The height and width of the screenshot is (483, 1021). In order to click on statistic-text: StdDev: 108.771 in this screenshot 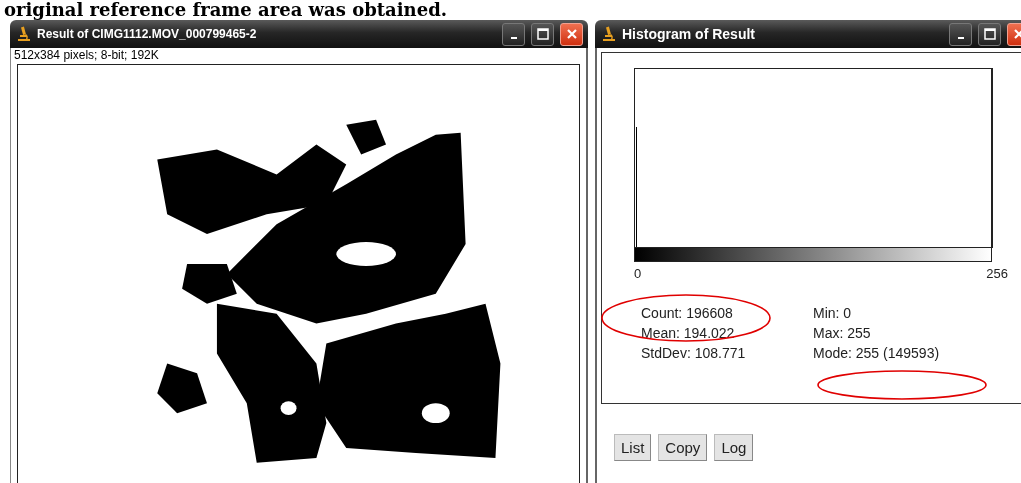, I will do `click(694, 353)`.